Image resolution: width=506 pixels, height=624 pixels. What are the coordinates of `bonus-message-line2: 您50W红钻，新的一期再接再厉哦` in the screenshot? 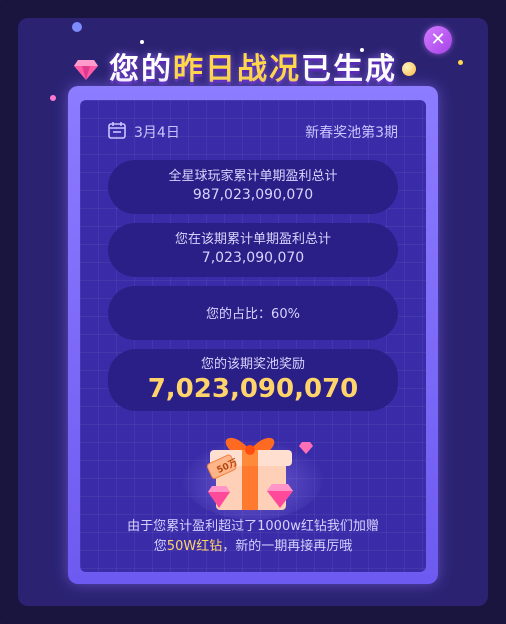 It's located at (253, 547).